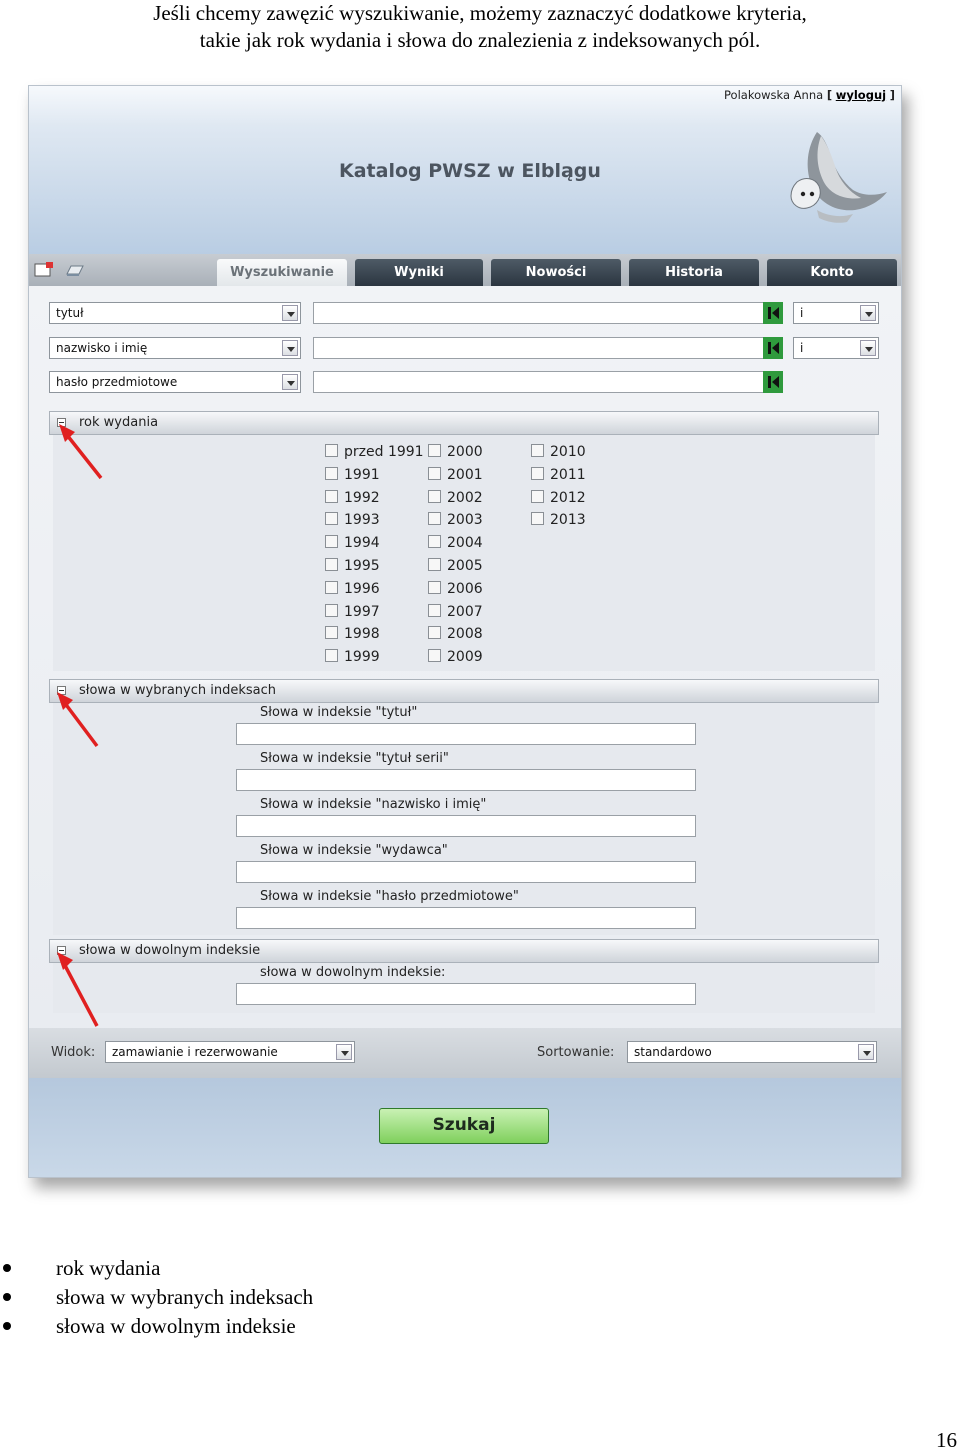  Describe the element at coordinates (44, 270) in the screenshot. I see `new-window-icon` at that location.